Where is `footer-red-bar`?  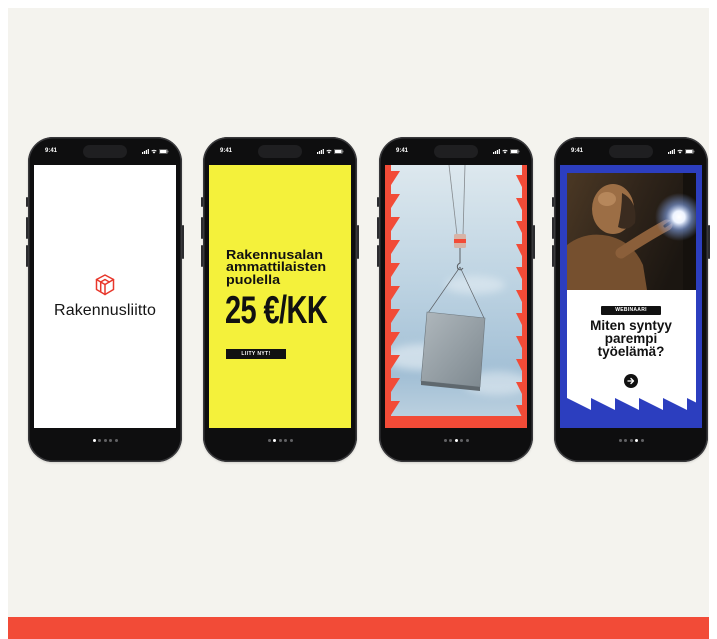
footer-red-bar is located at coordinates (358, 628).